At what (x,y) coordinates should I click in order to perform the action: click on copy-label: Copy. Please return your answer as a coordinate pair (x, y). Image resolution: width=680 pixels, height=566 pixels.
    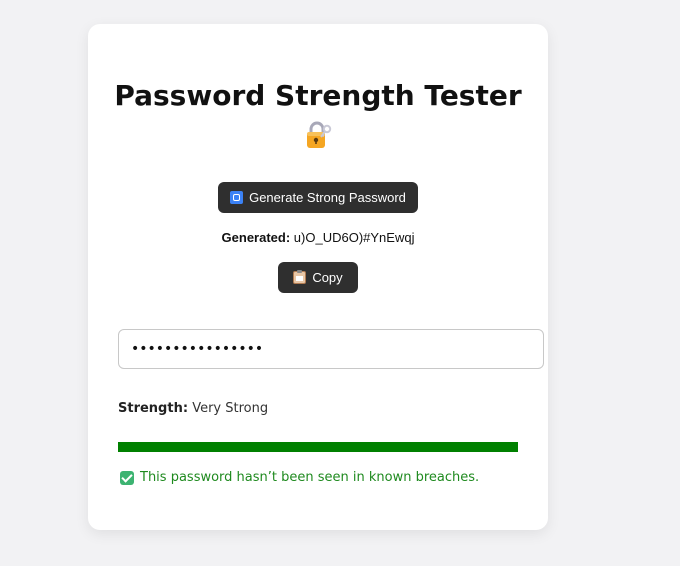
    Looking at the image, I should click on (327, 277).